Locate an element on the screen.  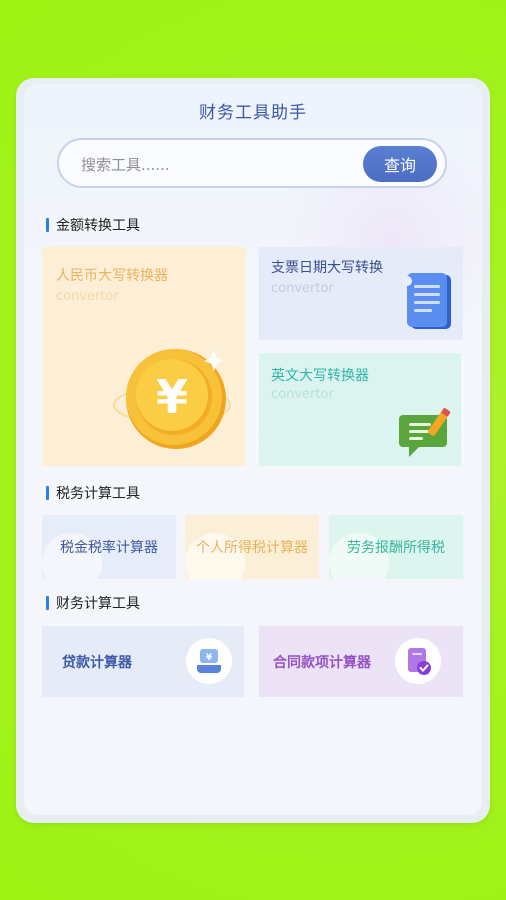
tile-contract-calculator: 合同款项计算器 is located at coordinates (361, 661).